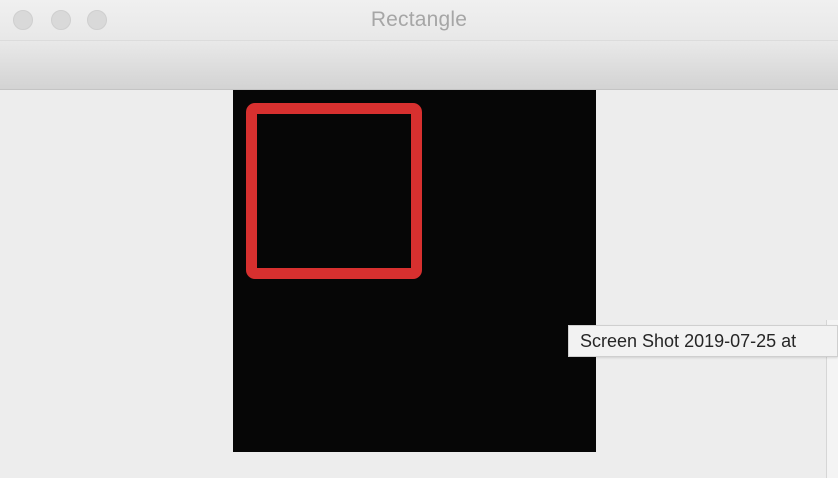 Image resolution: width=838 pixels, height=478 pixels. What do you see at coordinates (419, 65) in the screenshot?
I see `toolbar` at bounding box center [419, 65].